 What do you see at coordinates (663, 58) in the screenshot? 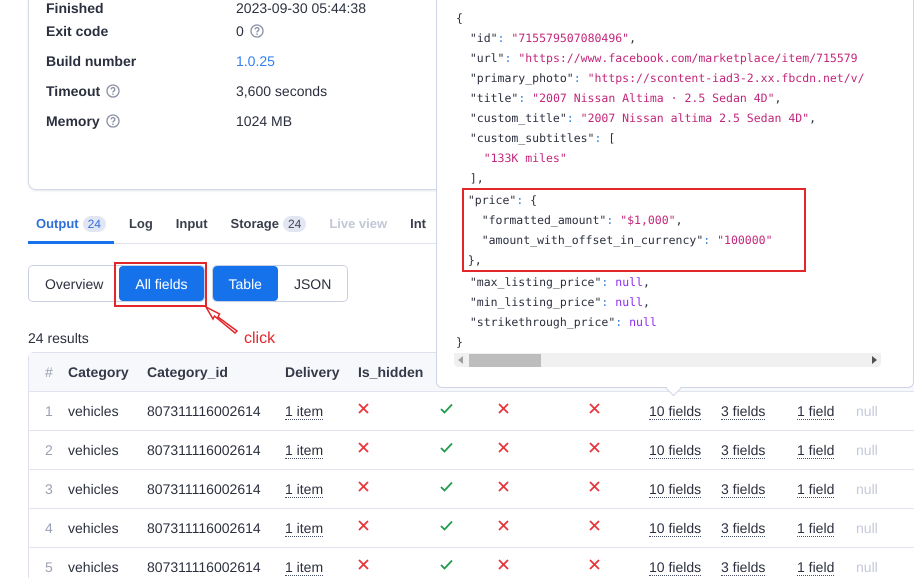
I see `code-line: "url": "https://www.facebook.com/marketplace/item/715579` at bounding box center [663, 58].